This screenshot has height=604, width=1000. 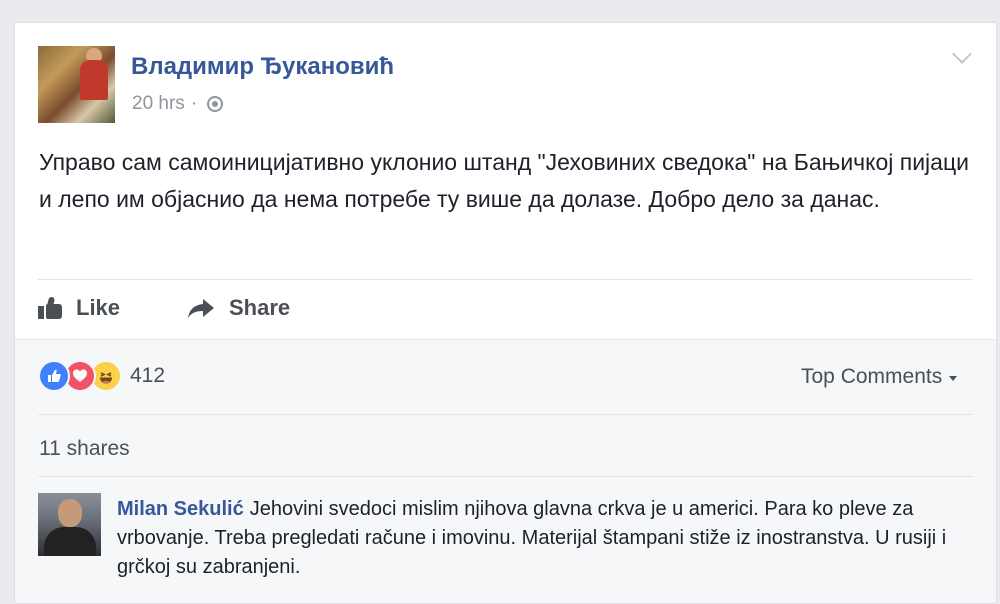 I want to click on like-reaction-icon, so click(x=54, y=376).